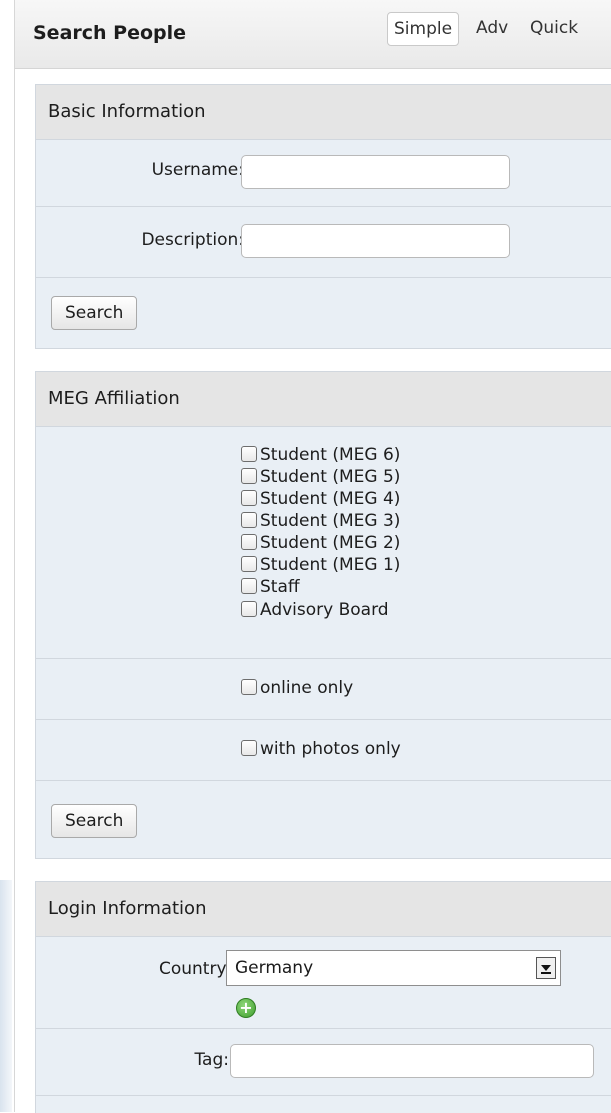  Describe the element at coordinates (492, 28) in the screenshot. I see `tab-adv: Adv` at that location.